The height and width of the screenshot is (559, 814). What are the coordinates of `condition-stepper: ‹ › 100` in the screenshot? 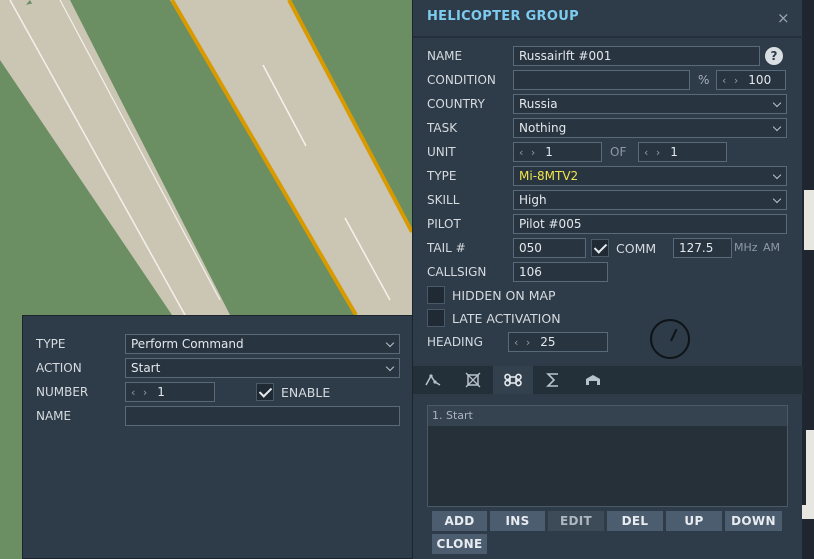 It's located at (751, 80).